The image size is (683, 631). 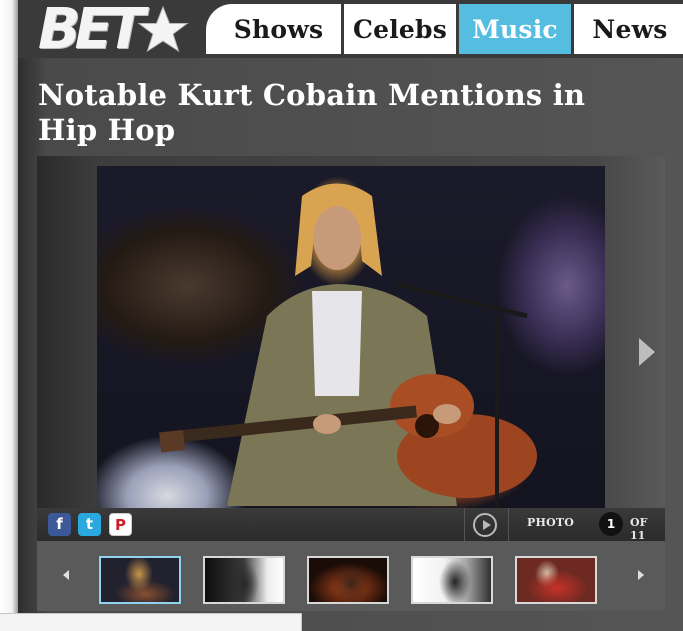 What do you see at coordinates (611, 524) in the screenshot?
I see `photo-counter-current: 1` at bounding box center [611, 524].